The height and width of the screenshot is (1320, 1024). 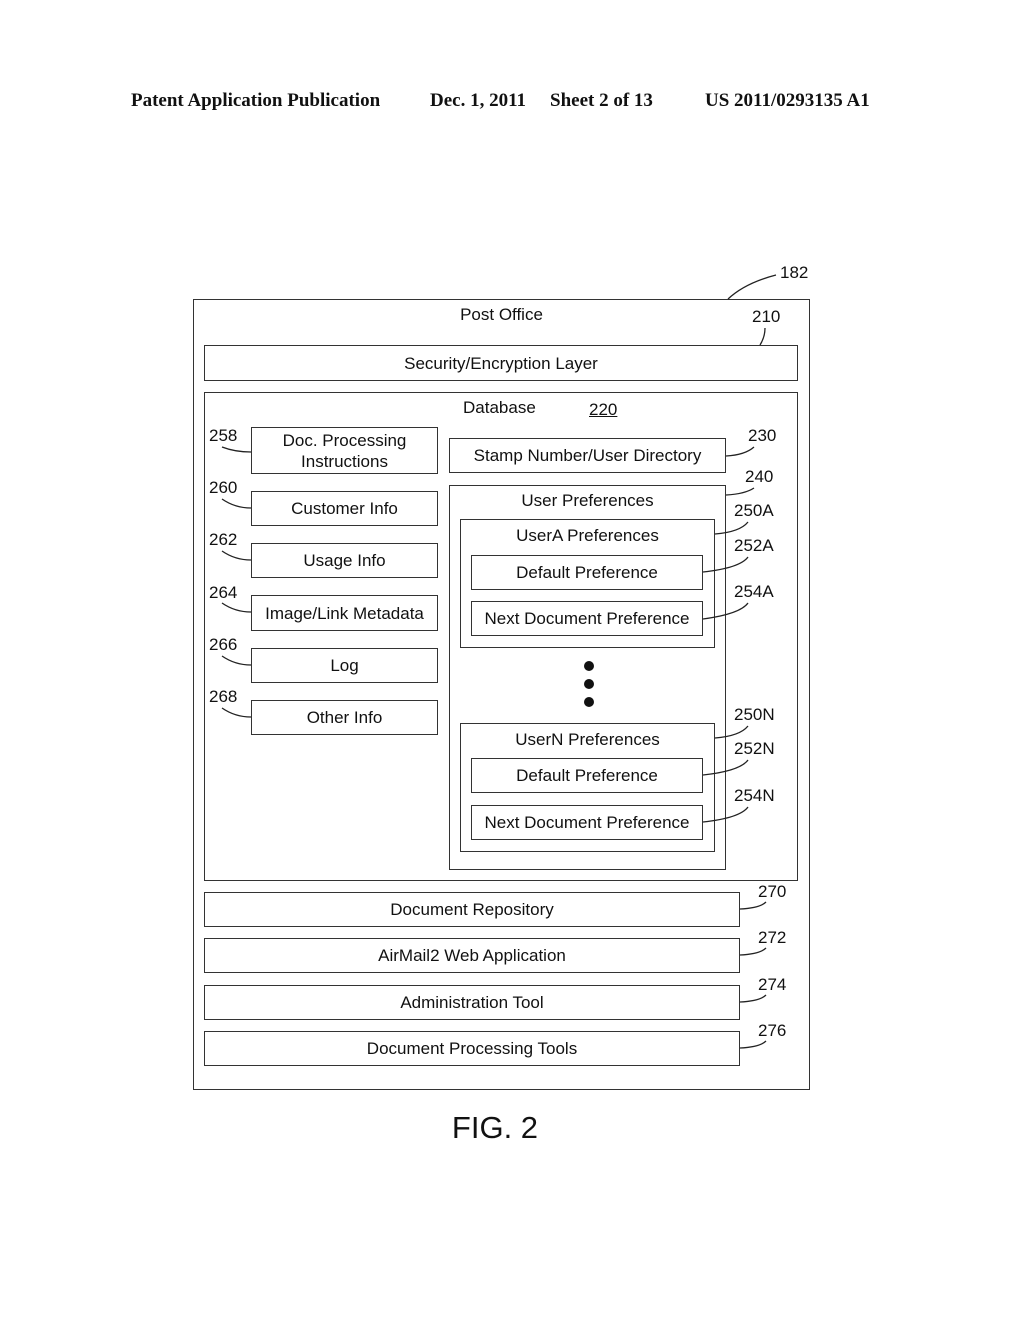 What do you see at coordinates (787, 100) in the screenshot?
I see `patent-number: US 2011/0293135 A1` at bounding box center [787, 100].